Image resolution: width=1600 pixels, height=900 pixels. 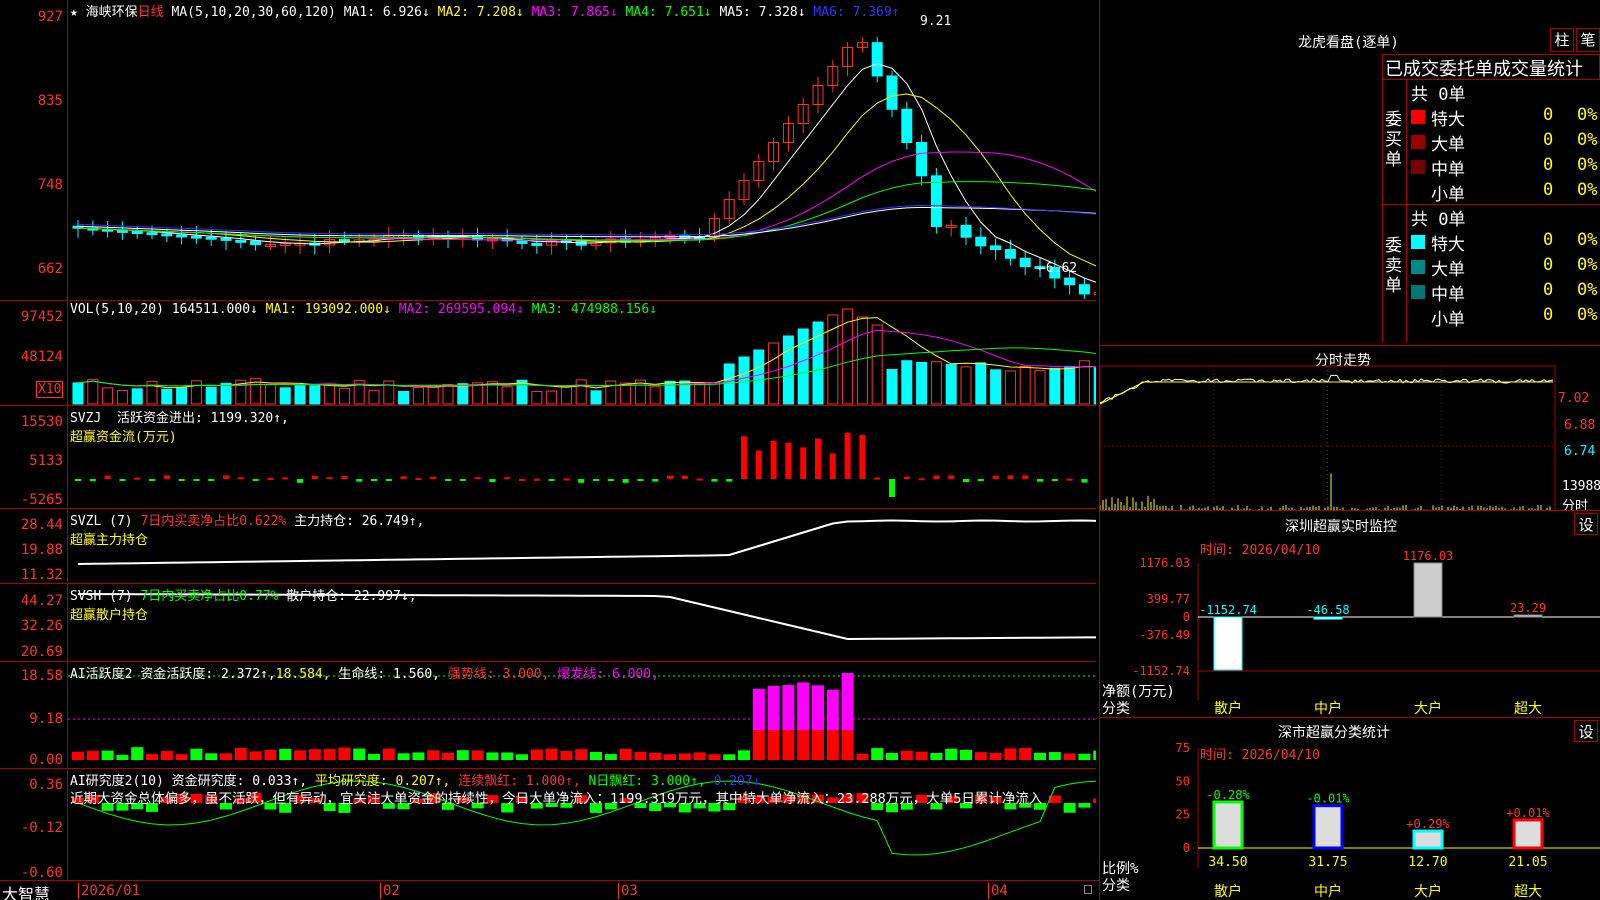 I want to click on ratio-value: 12.70, so click(x=1427, y=862).